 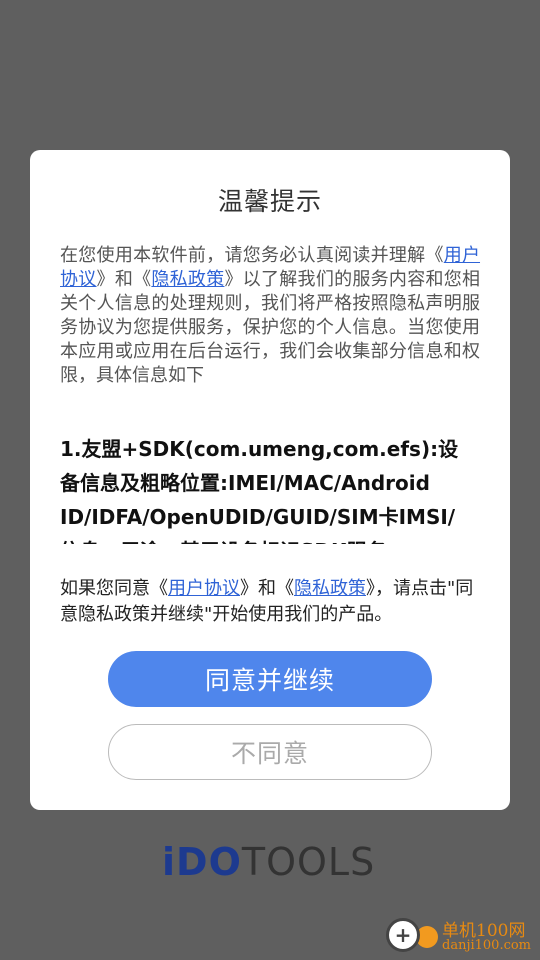 What do you see at coordinates (245, 483) in the screenshot?
I see `sdk-line: 备信息及粗略位置:IMEI/MAC/Android` at bounding box center [245, 483].